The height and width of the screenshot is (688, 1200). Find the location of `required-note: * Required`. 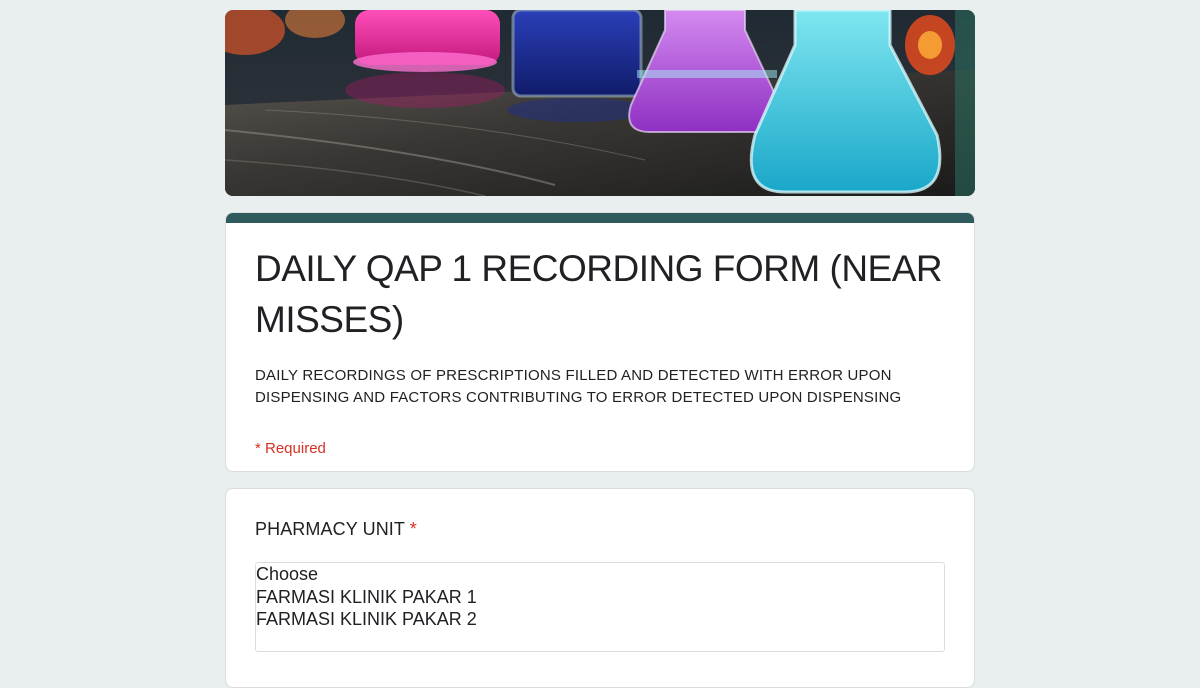

required-note: * Required is located at coordinates (290, 448).